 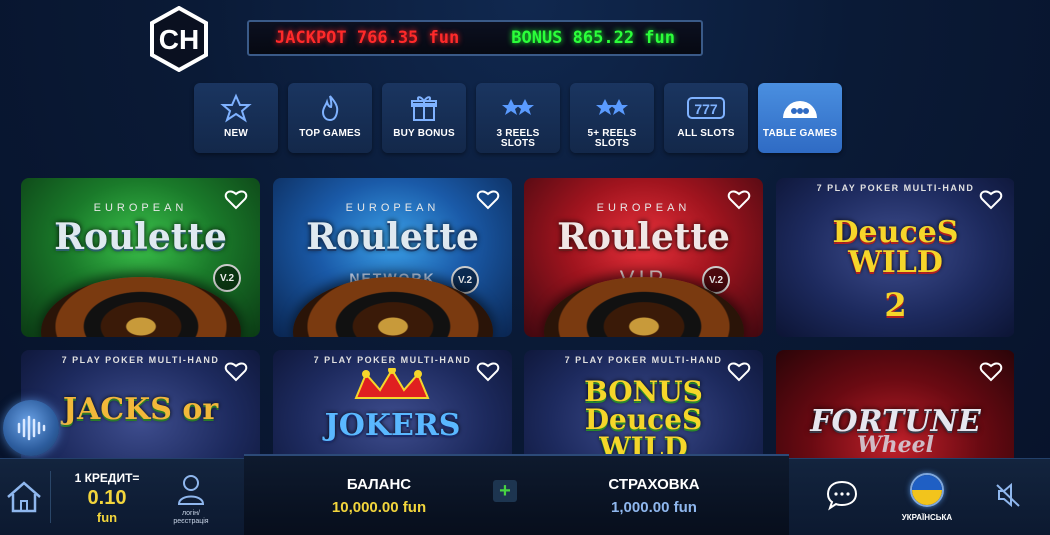 I want to click on 777-icon: 777, so click(x=706, y=108).